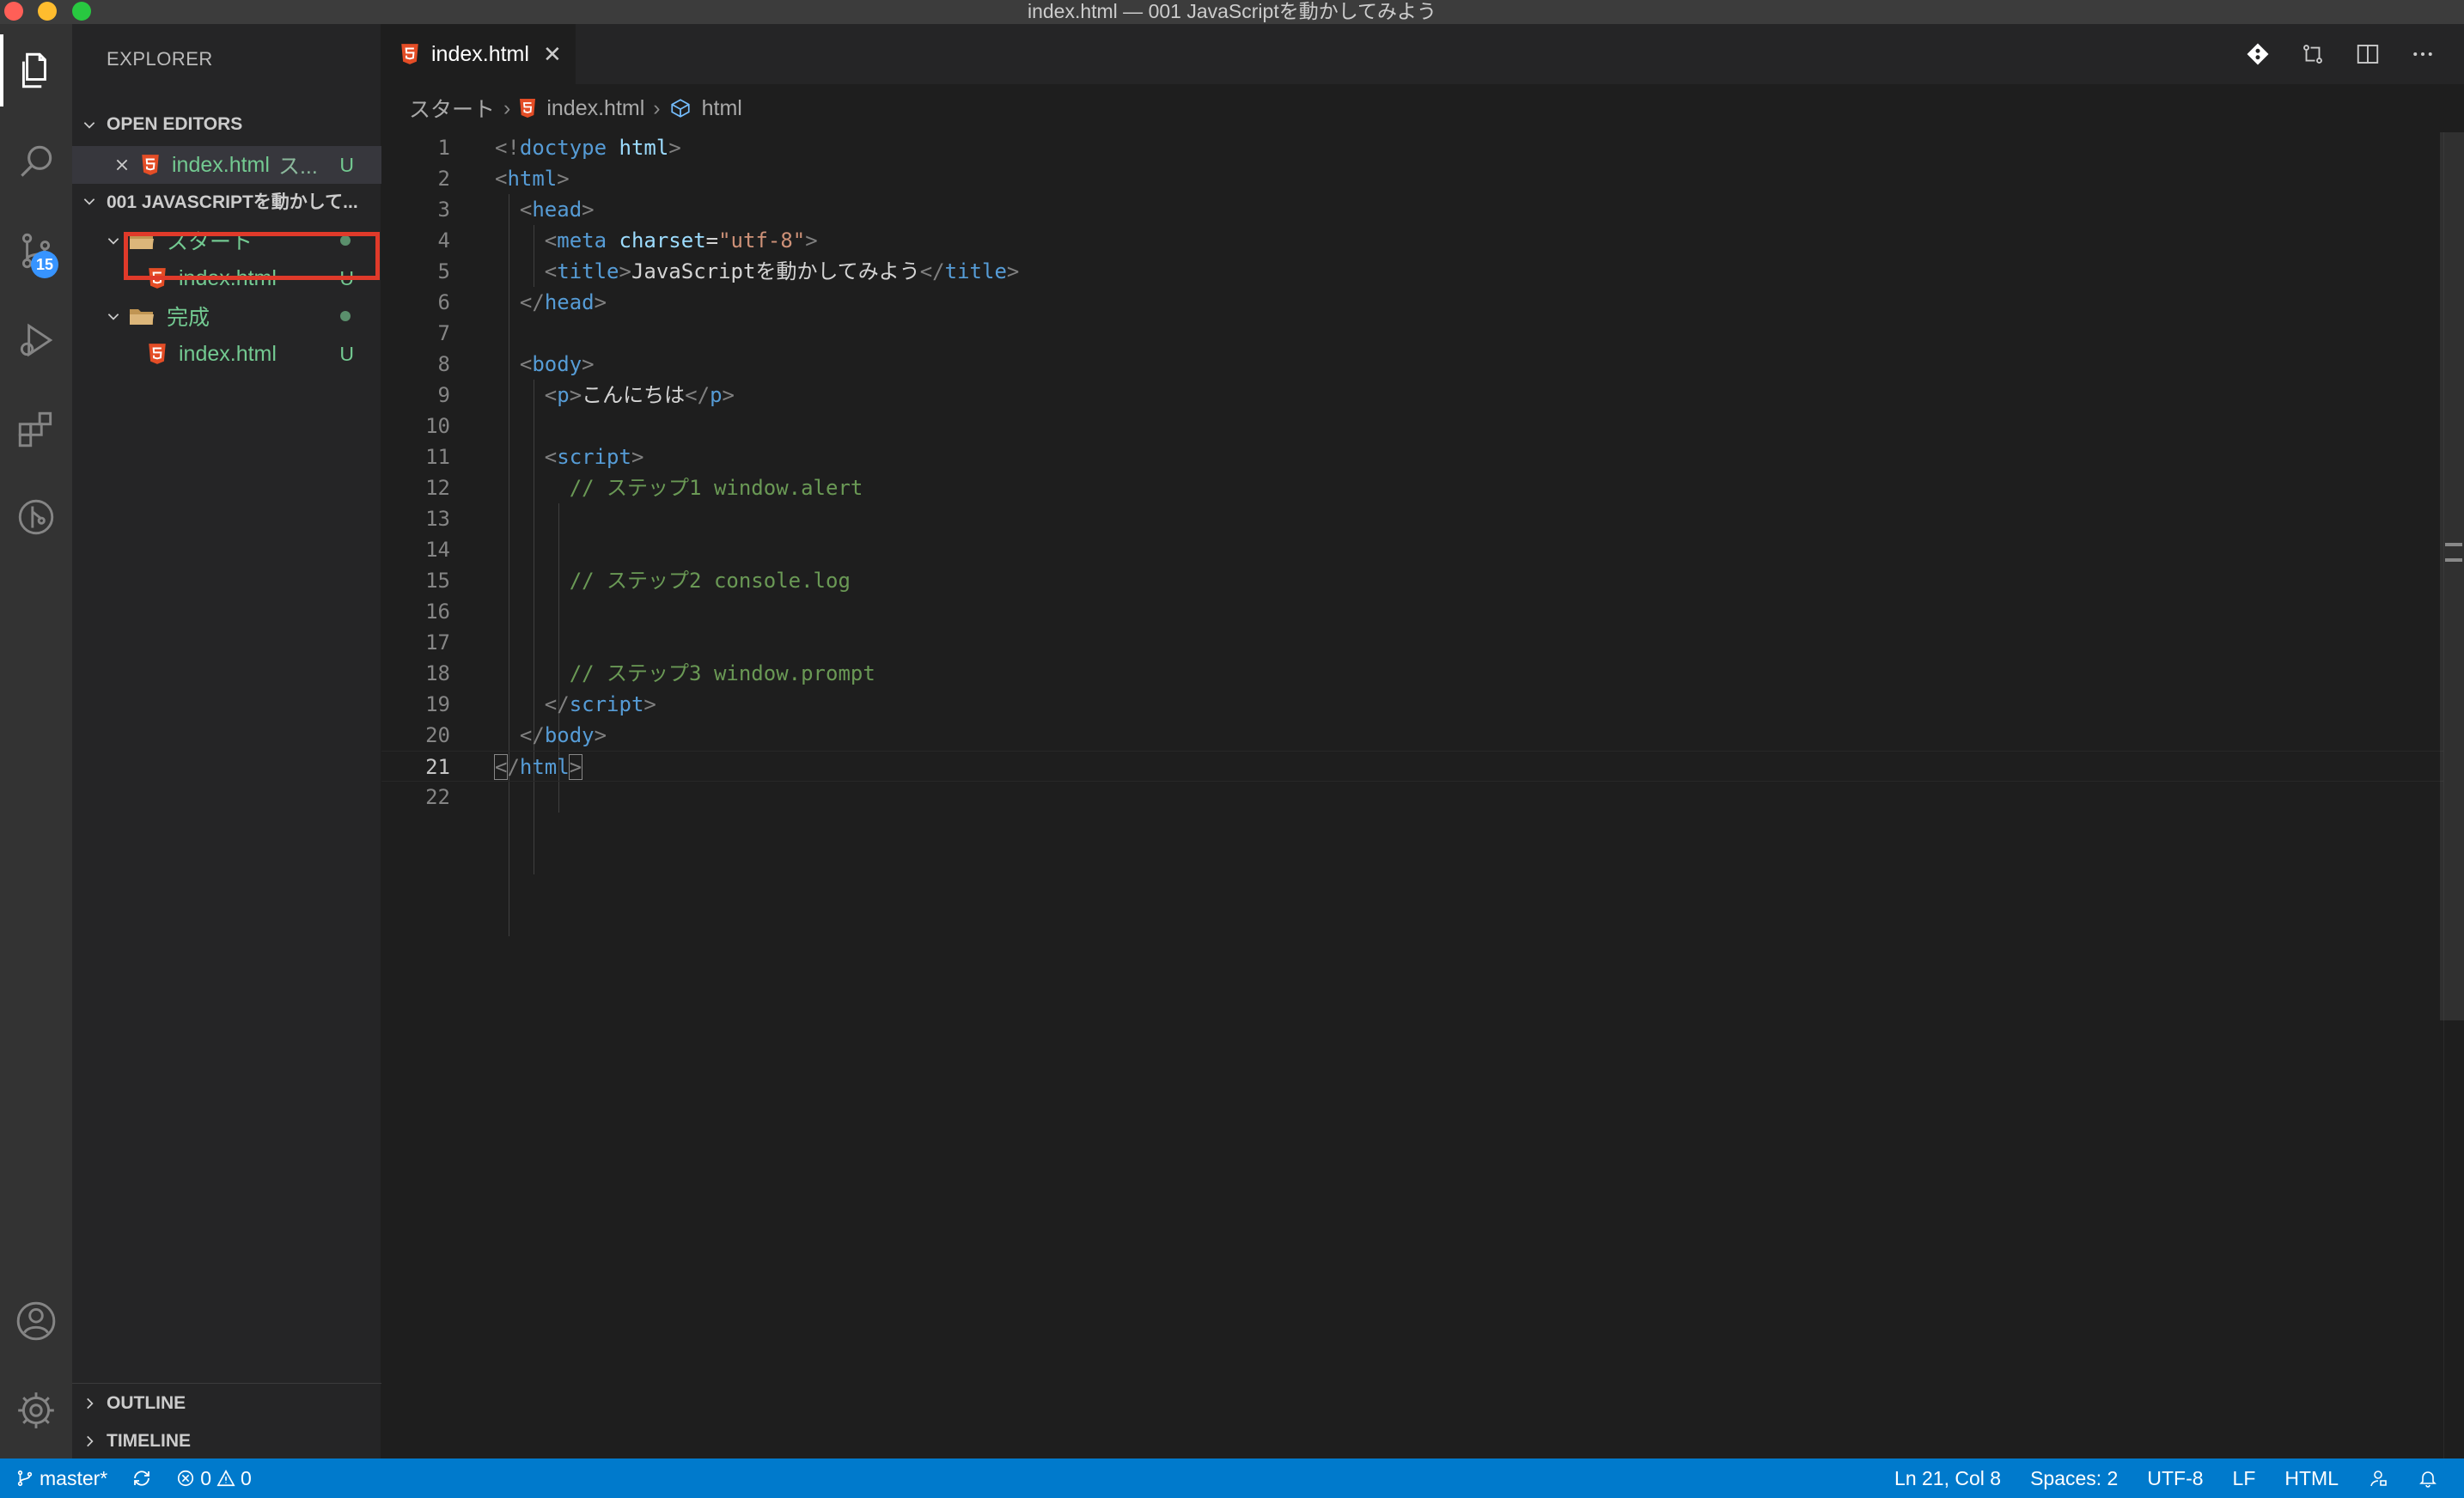  I want to click on split-editor-icon, so click(2368, 54).